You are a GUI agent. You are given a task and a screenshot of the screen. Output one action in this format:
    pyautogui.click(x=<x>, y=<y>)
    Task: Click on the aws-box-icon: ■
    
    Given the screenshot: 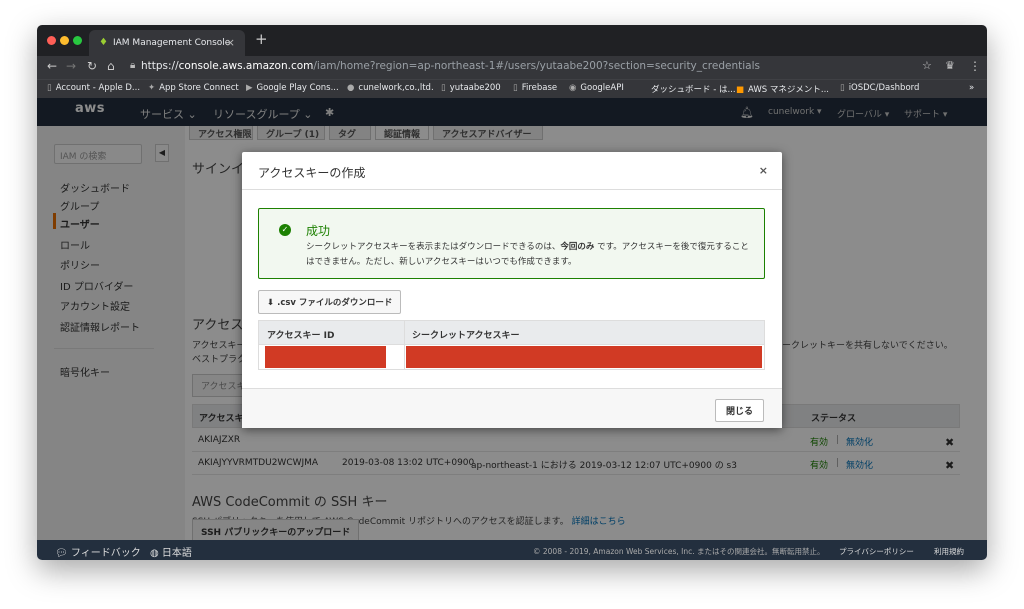 What is the action you would take?
    pyautogui.click(x=740, y=90)
    